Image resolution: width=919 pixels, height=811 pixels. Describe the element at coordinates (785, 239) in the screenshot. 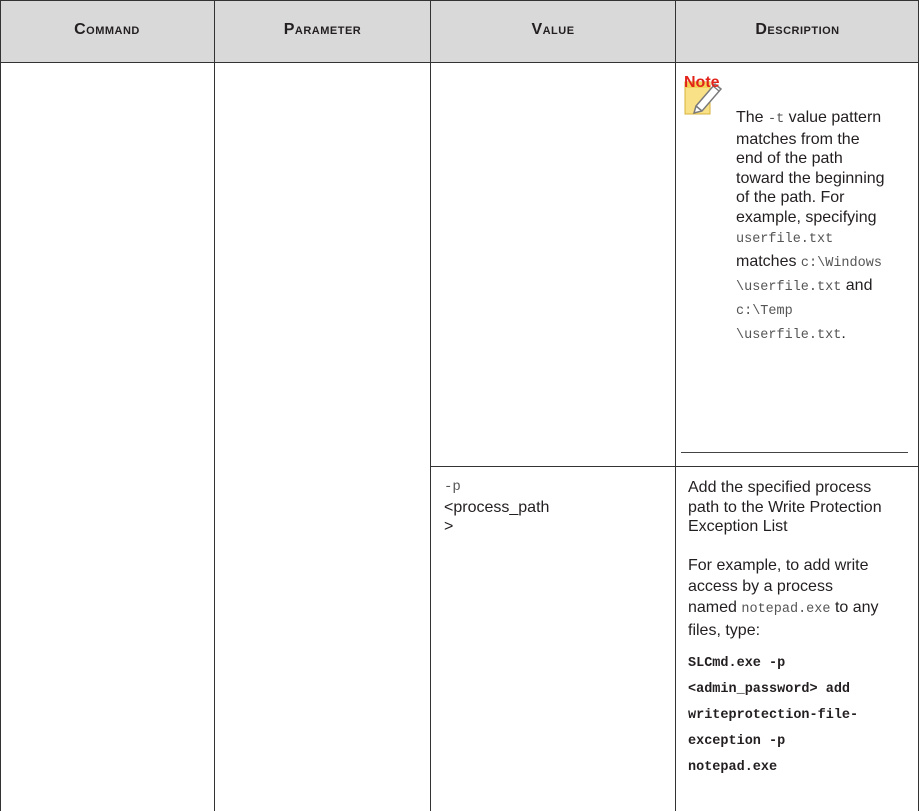

I see `userfile-code: userfile.txt` at that location.